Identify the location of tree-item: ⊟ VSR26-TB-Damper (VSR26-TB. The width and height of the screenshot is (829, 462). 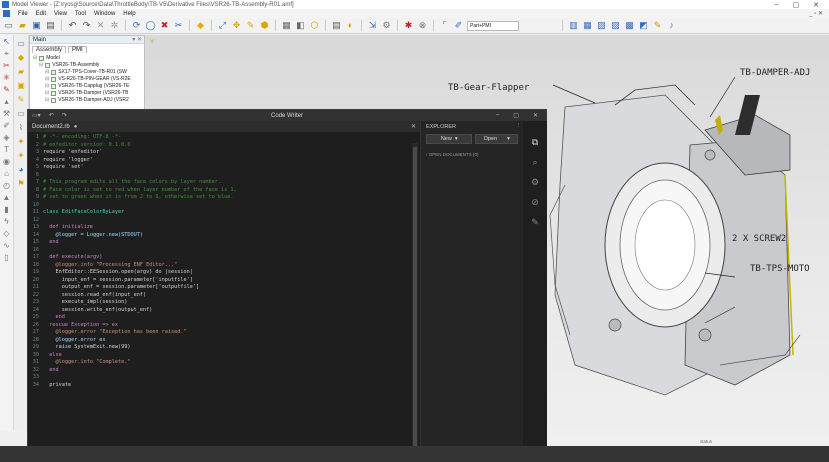
(87, 93).